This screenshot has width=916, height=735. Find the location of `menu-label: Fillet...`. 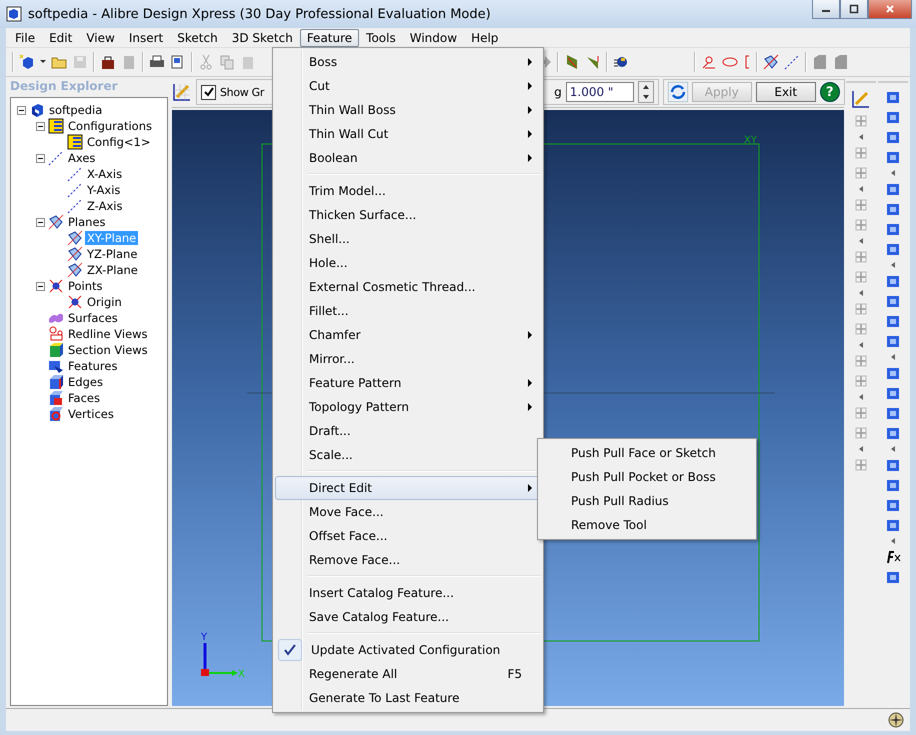

menu-label: Fillet... is located at coordinates (329, 311).